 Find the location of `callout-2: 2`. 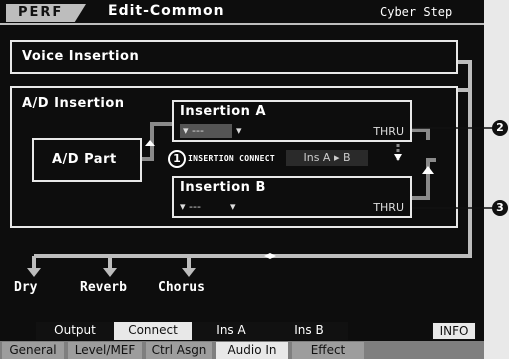

callout-2: 2 is located at coordinates (500, 128).